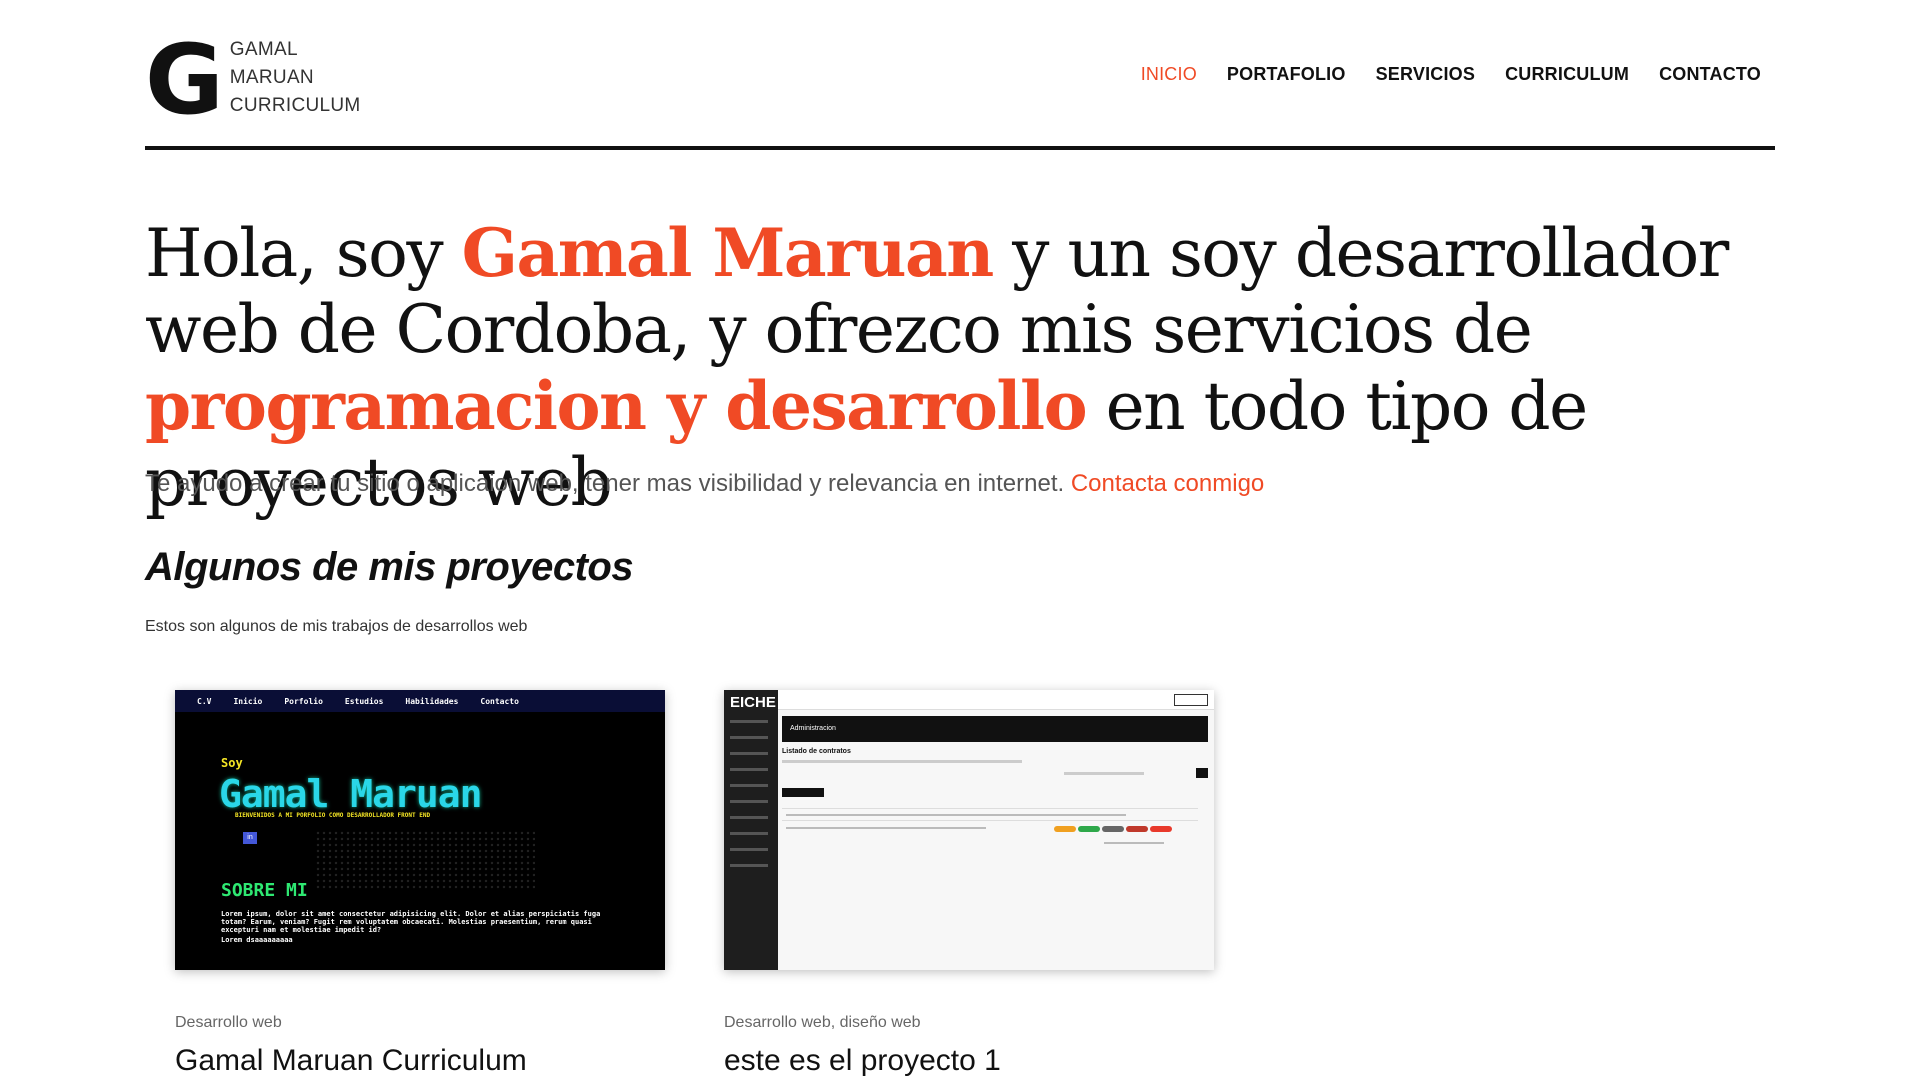 The image size is (1920, 1080). What do you see at coordinates (1202, 773) in the screenshot?
I see `search-icon` at bounding box center [1202, 773].